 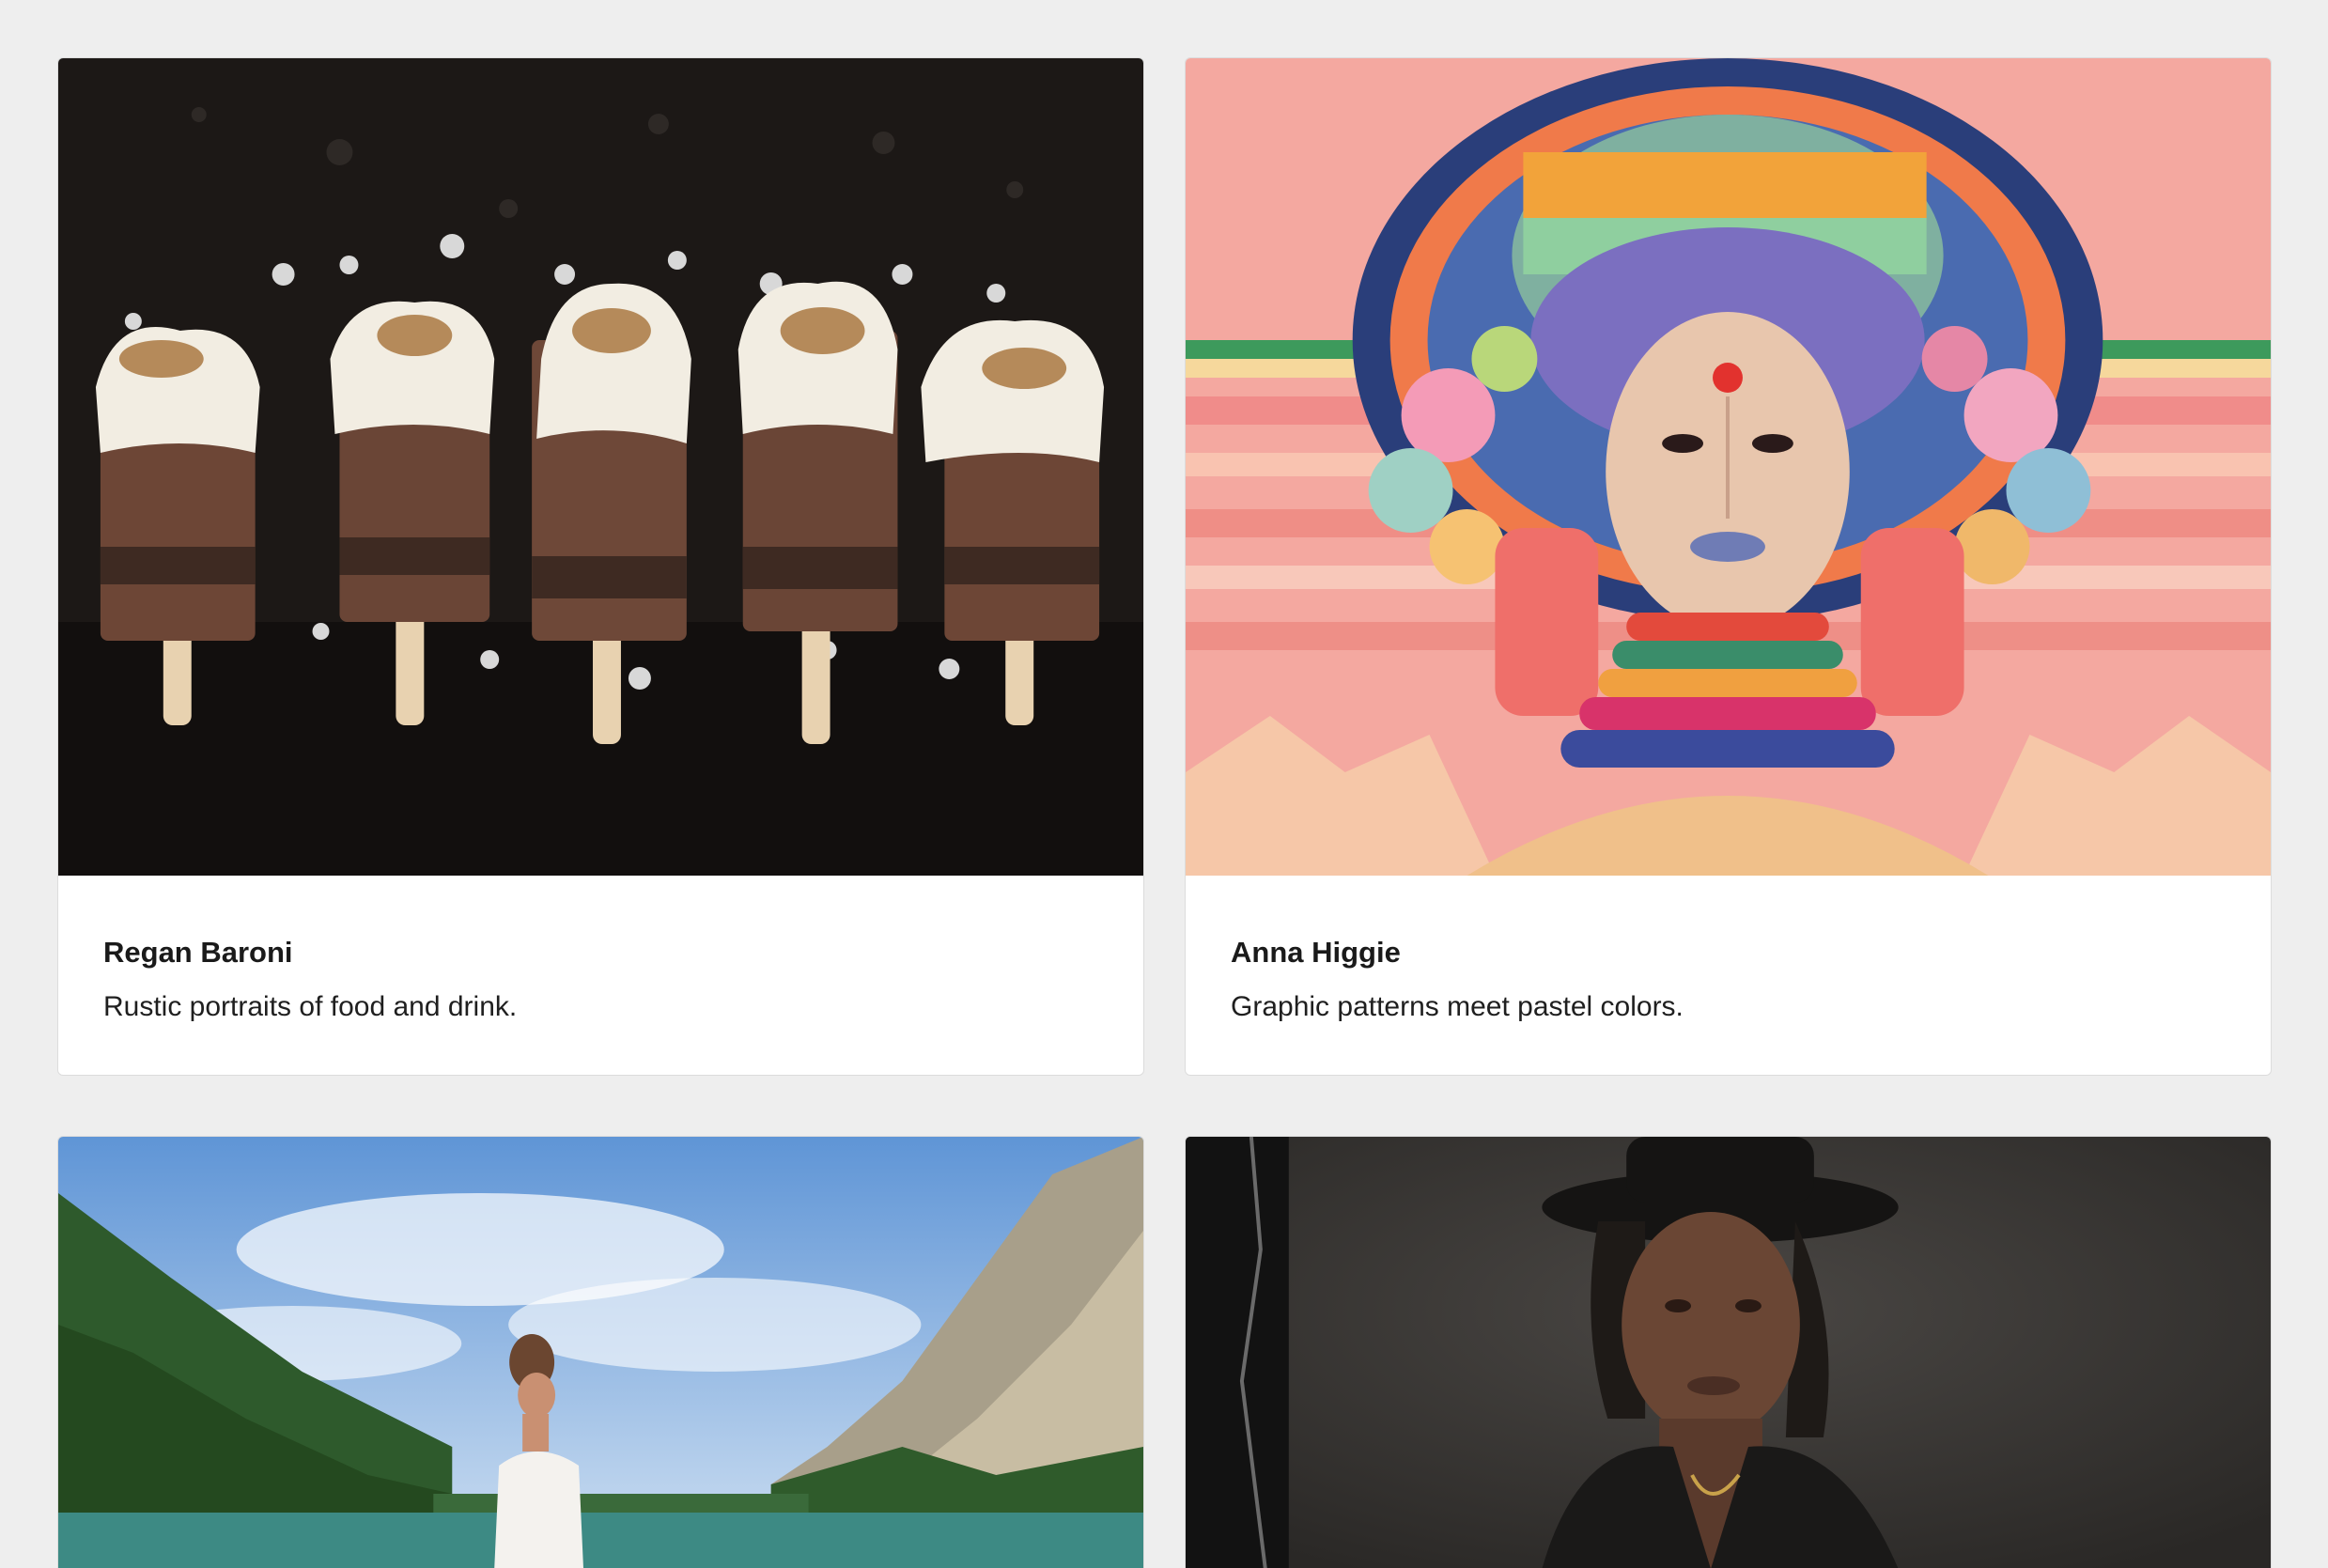 I want to click on card-image-portrait-hat, so click(x=1729, y=1352).